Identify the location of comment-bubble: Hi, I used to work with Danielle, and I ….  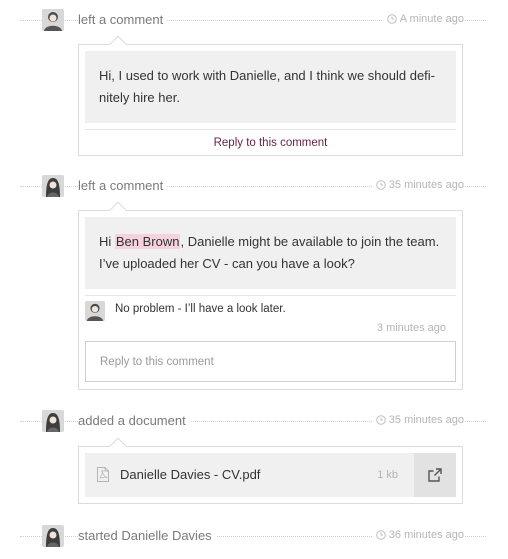
(270, 87).